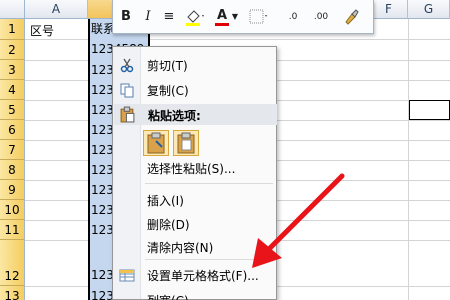  I want to click on row-header-label: 13, so click(12, 294).